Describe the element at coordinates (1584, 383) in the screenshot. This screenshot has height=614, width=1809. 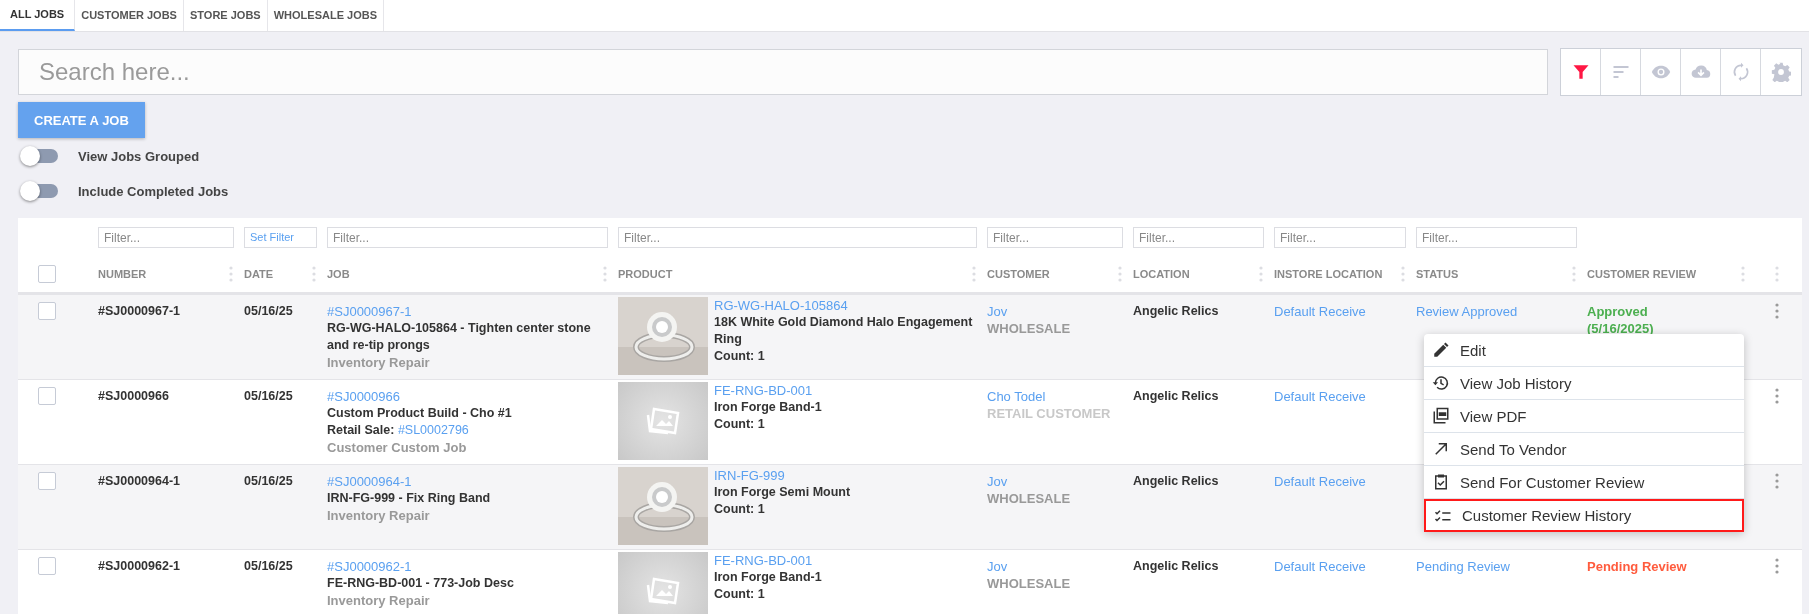
I see `menu-item: View Job History` at that location.